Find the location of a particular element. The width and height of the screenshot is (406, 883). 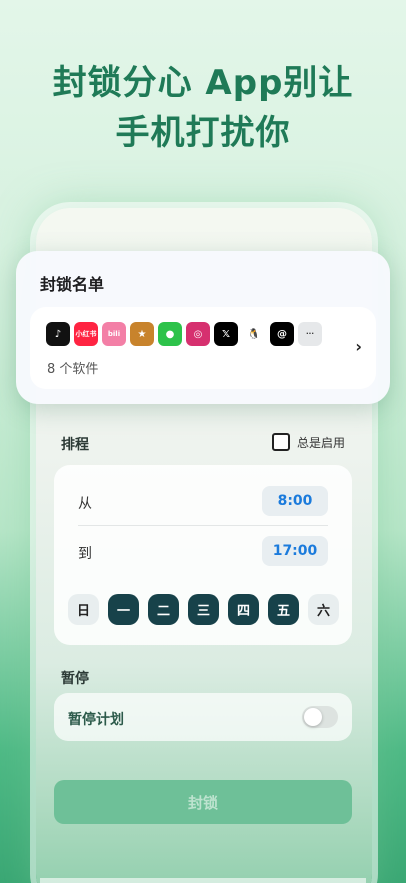

tiktok-icon: ♪ is located at coordinates (58, 334).